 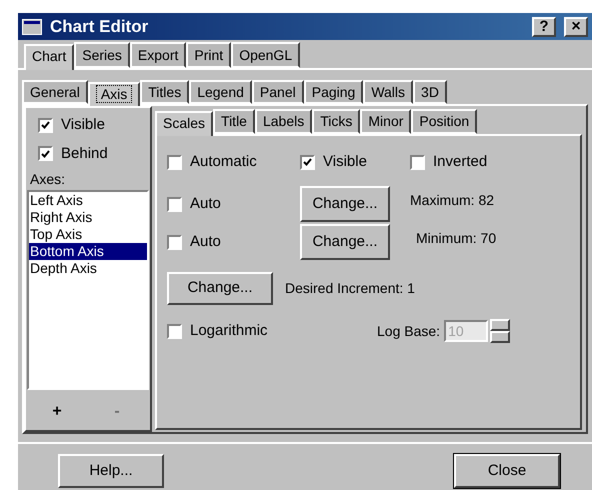 I want to click on spin-down-button, so click(x=500, y=337).